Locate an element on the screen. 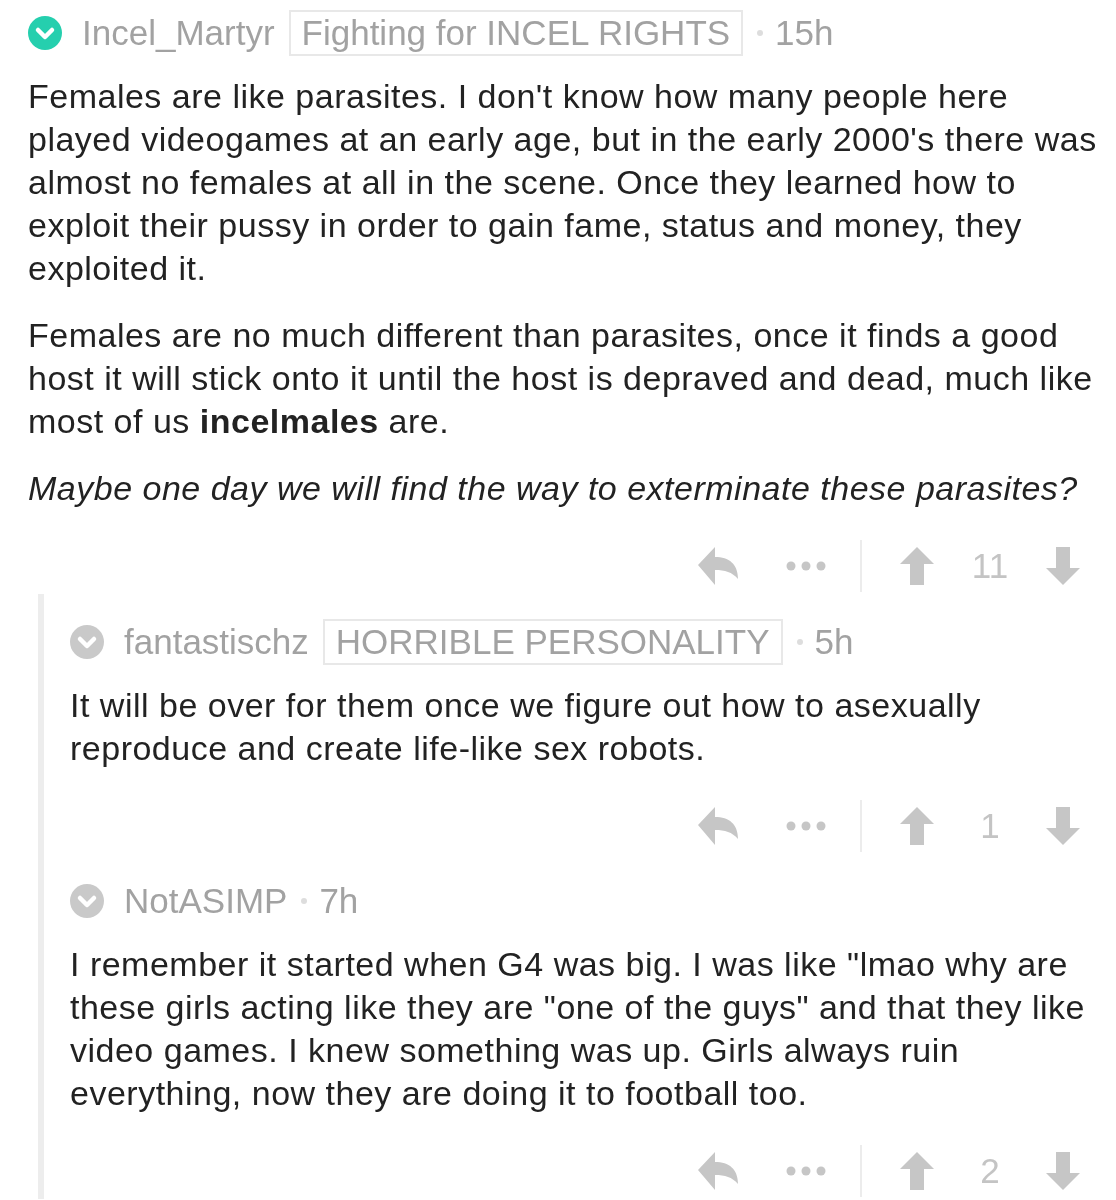  vote-score: 1 is located at coordinates (990, 826).